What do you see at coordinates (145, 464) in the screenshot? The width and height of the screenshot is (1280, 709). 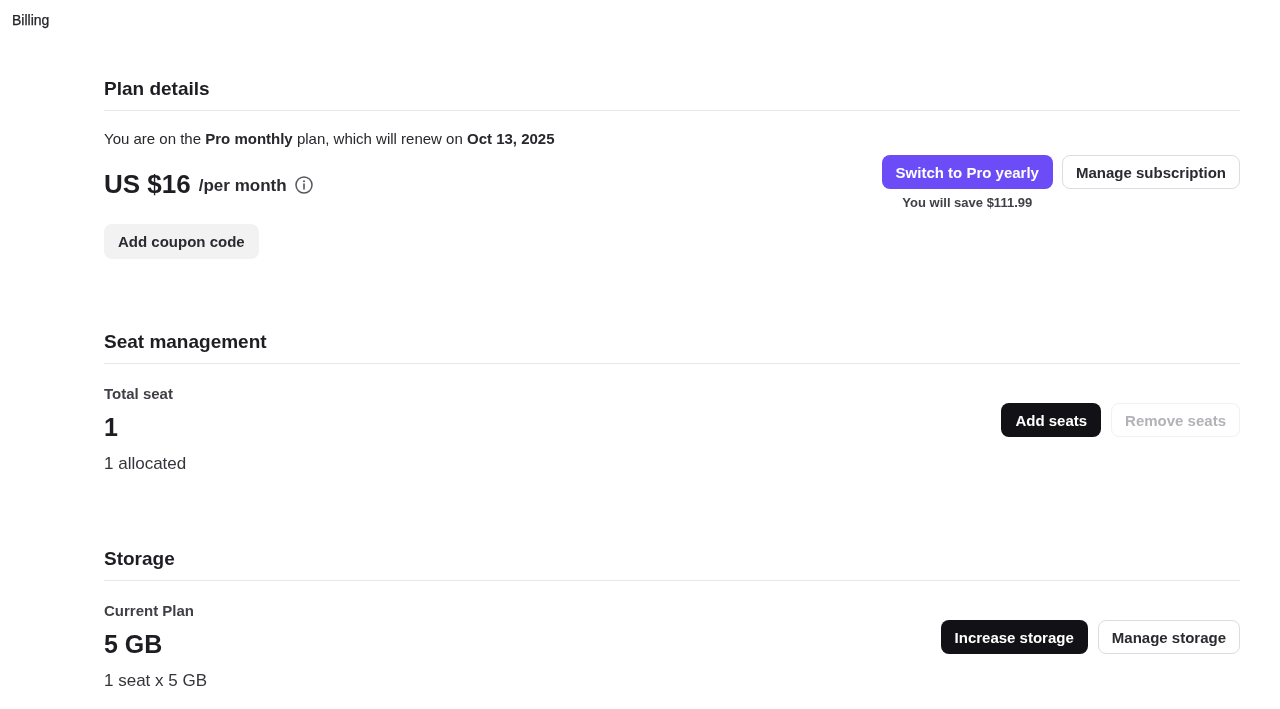 I see `stat-detail: 1 allocated` at bounding box center [145, 464].